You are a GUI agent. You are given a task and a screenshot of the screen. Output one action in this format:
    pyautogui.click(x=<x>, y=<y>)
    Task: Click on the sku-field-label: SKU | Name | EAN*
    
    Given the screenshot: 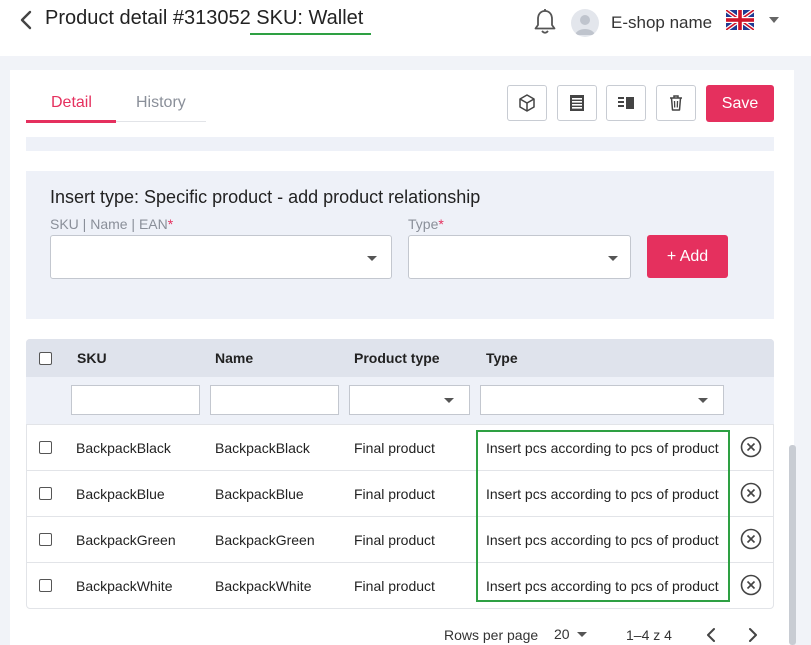 What is the action you would take?
    pyautogui.click(x=111, y=224)
    